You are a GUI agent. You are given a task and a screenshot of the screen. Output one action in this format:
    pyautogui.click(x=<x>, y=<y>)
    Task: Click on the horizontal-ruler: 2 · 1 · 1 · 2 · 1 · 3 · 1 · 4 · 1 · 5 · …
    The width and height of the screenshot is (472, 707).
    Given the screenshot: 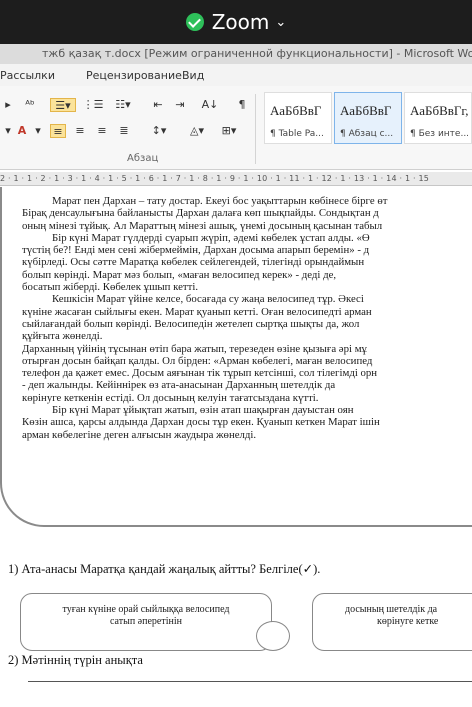 What is the action you would take?
    pyautogui.click(x=236, y=179)
    